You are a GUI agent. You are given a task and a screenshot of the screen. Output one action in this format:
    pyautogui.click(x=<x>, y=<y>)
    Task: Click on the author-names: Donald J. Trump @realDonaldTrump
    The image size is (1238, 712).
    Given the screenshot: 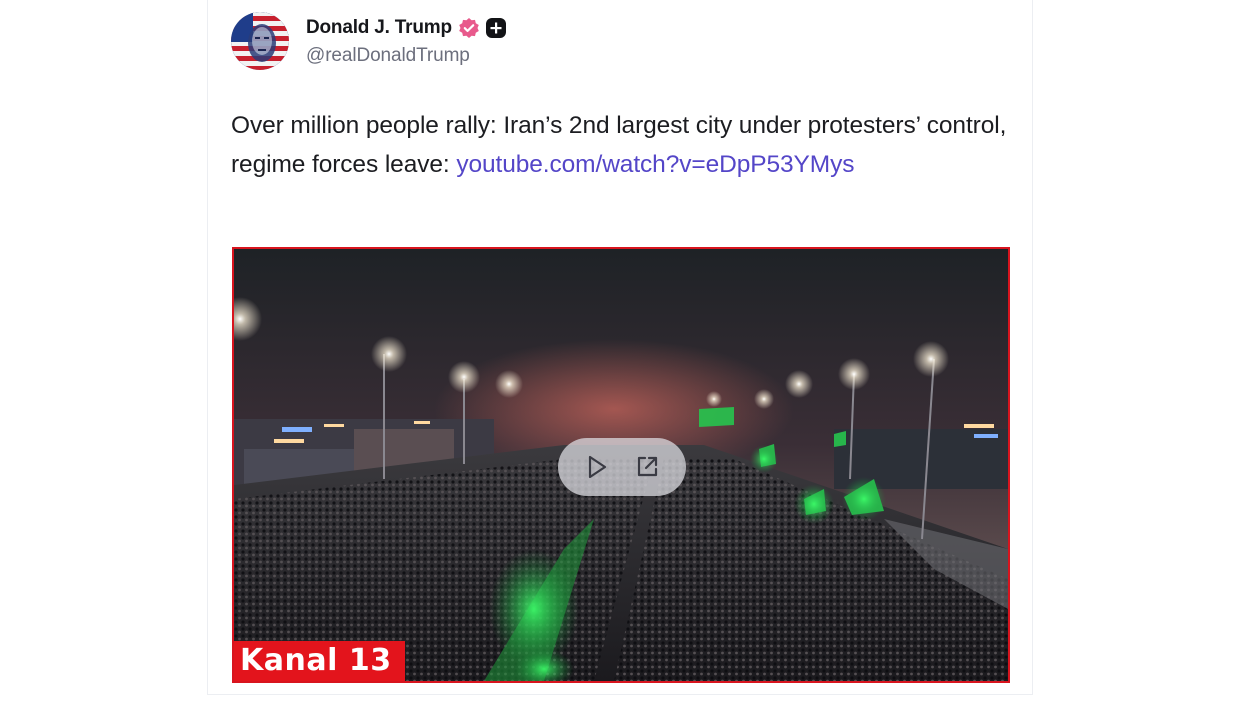 What is the action you would take?
    pyautogui.click(x=406, y=39)
    